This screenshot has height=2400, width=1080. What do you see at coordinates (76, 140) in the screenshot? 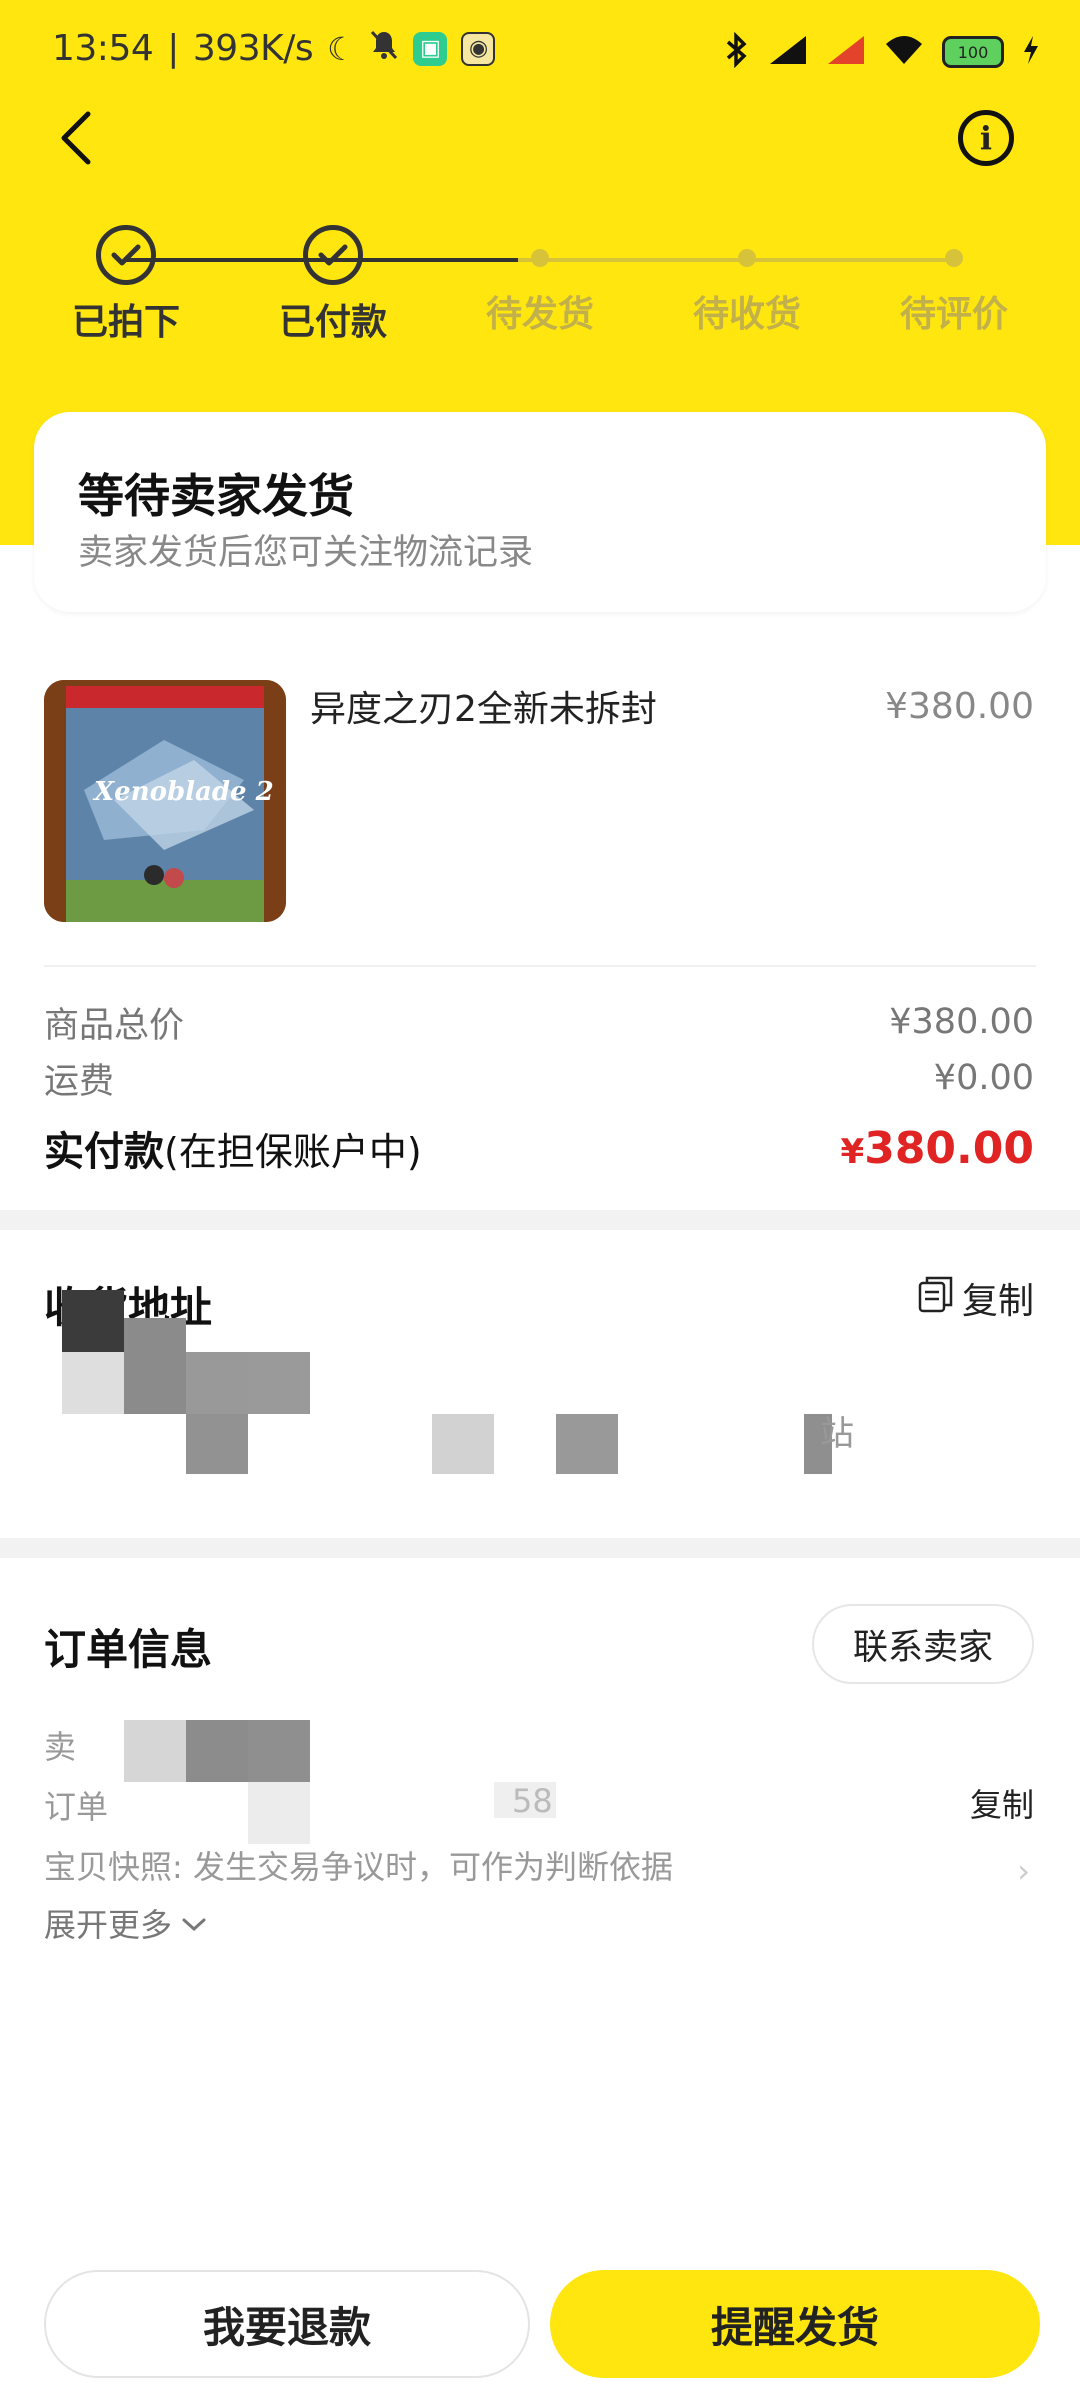
I see `chevron-left-icon` at bounding box center [76, 140].